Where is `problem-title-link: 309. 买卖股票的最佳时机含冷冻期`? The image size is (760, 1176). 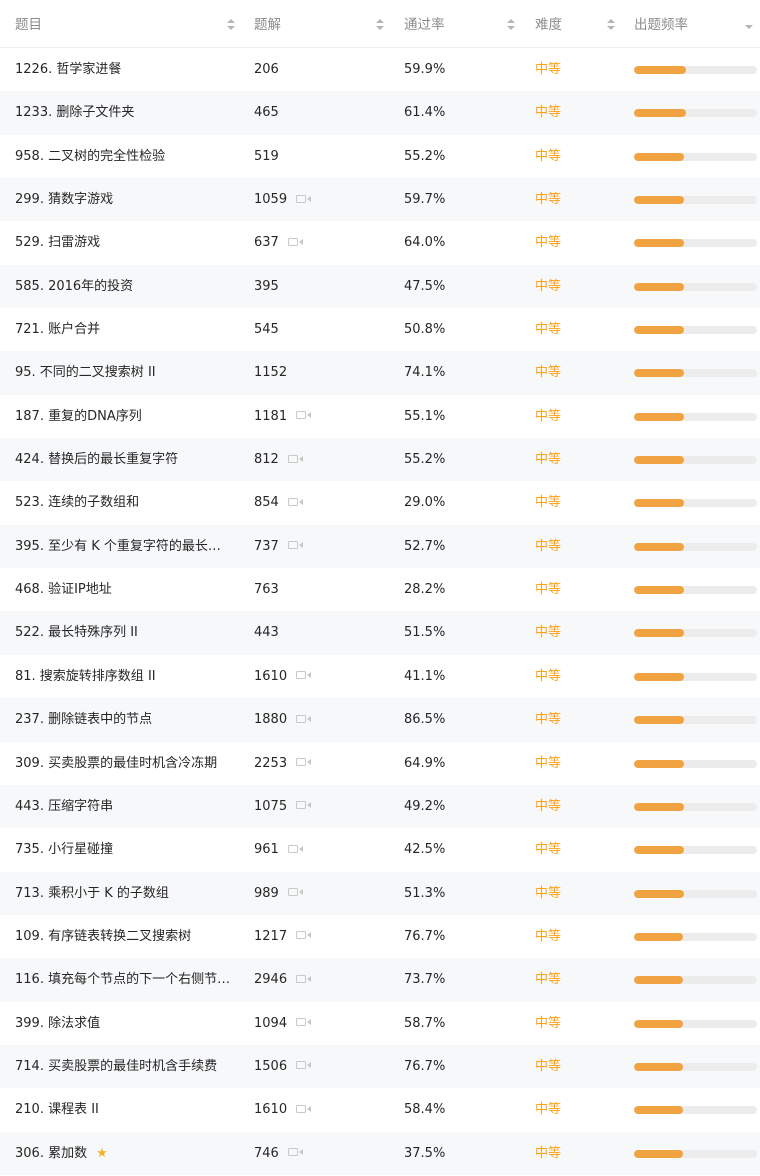
problem-title-link: 309. 买卖股票的最佳时机含冷冻期 is located at coordinates (116, 763).